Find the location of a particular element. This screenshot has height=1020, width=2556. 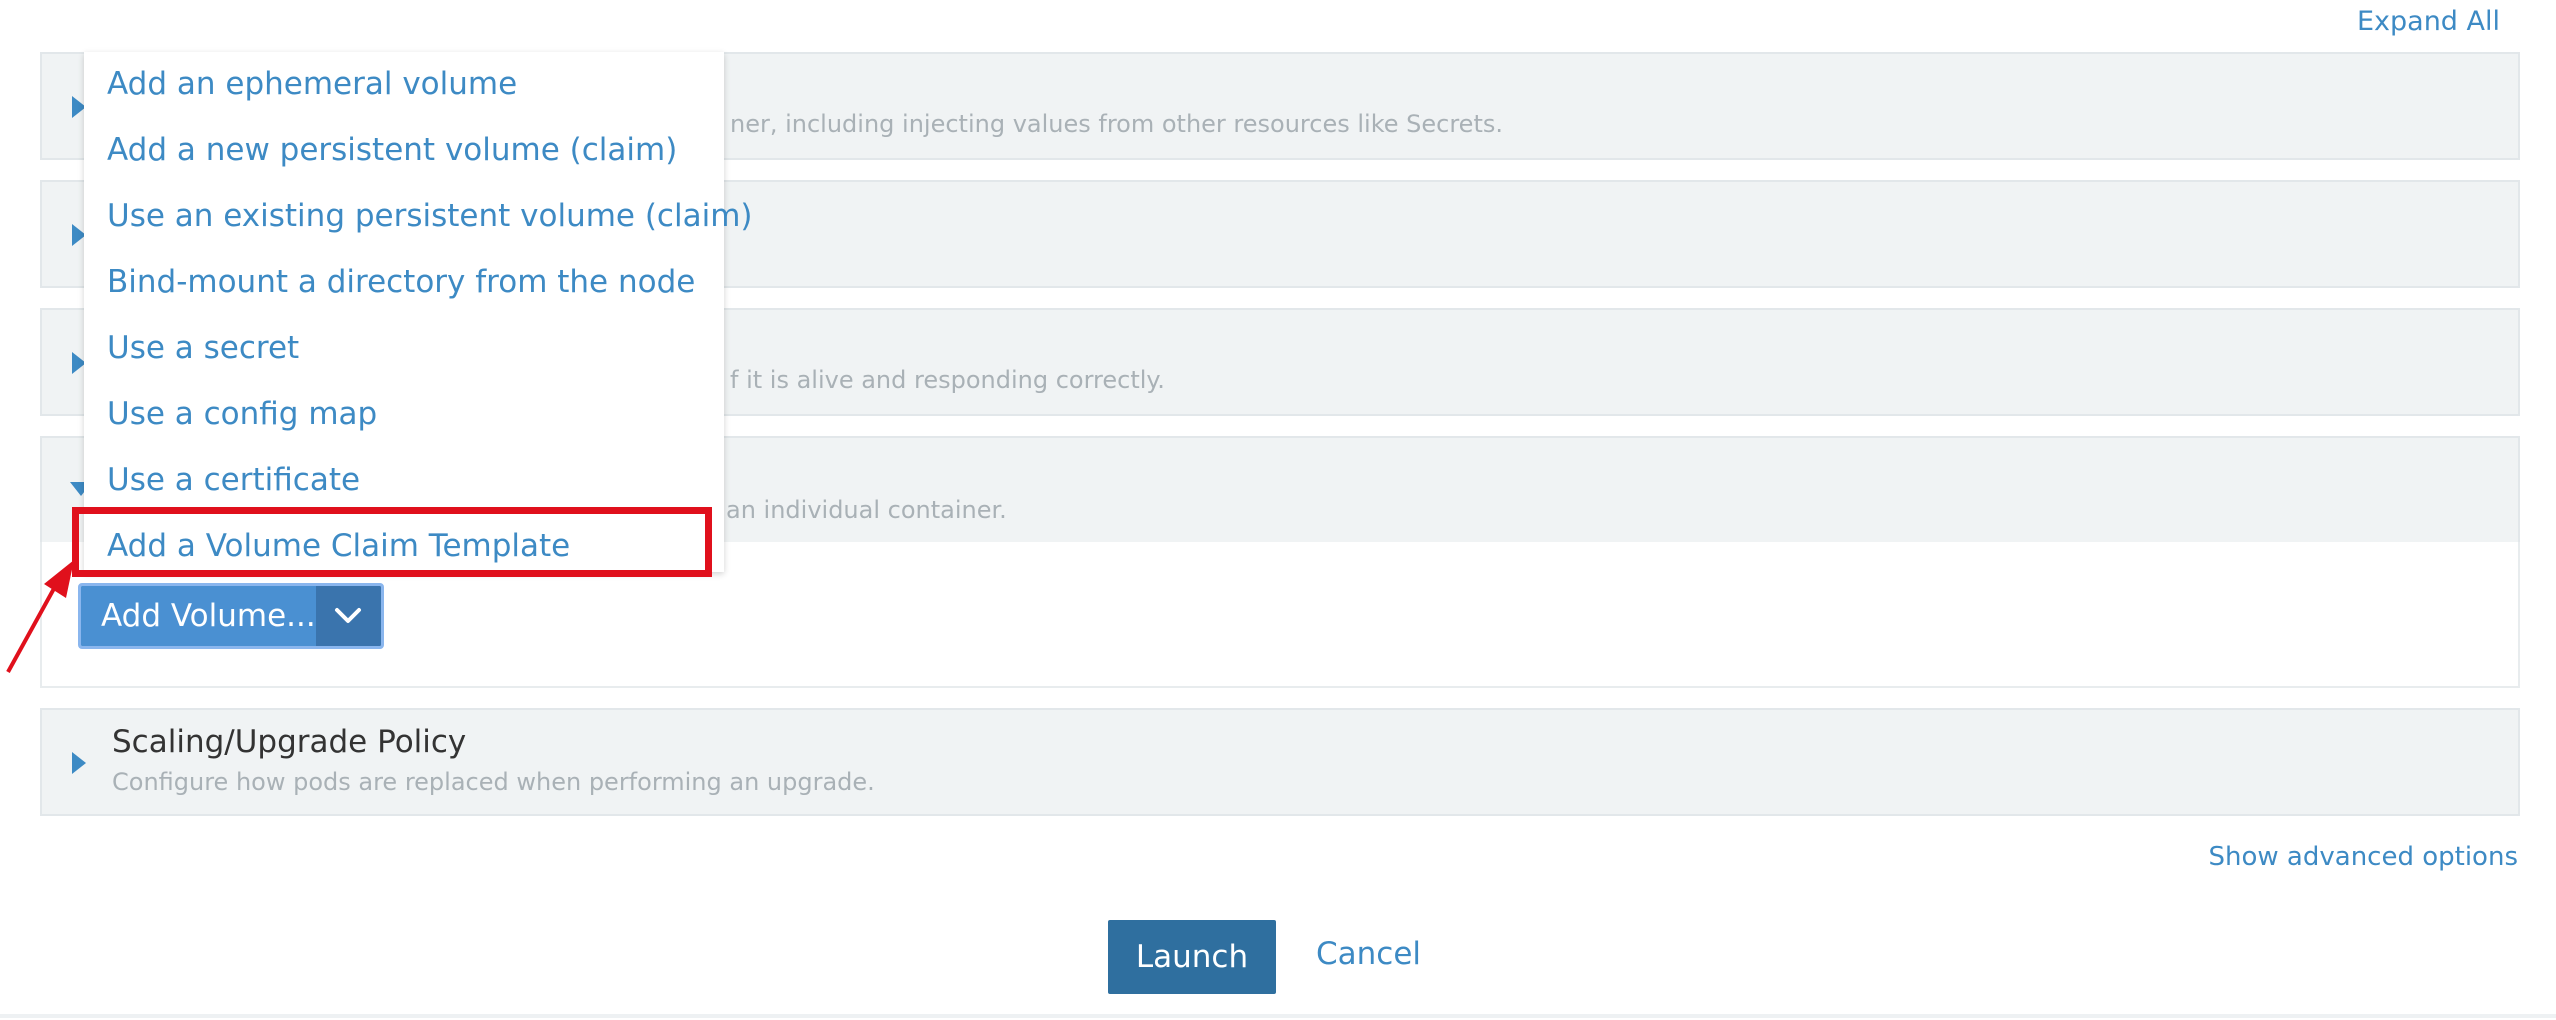

chevron-down-icon is located at coordinates (348, 615).